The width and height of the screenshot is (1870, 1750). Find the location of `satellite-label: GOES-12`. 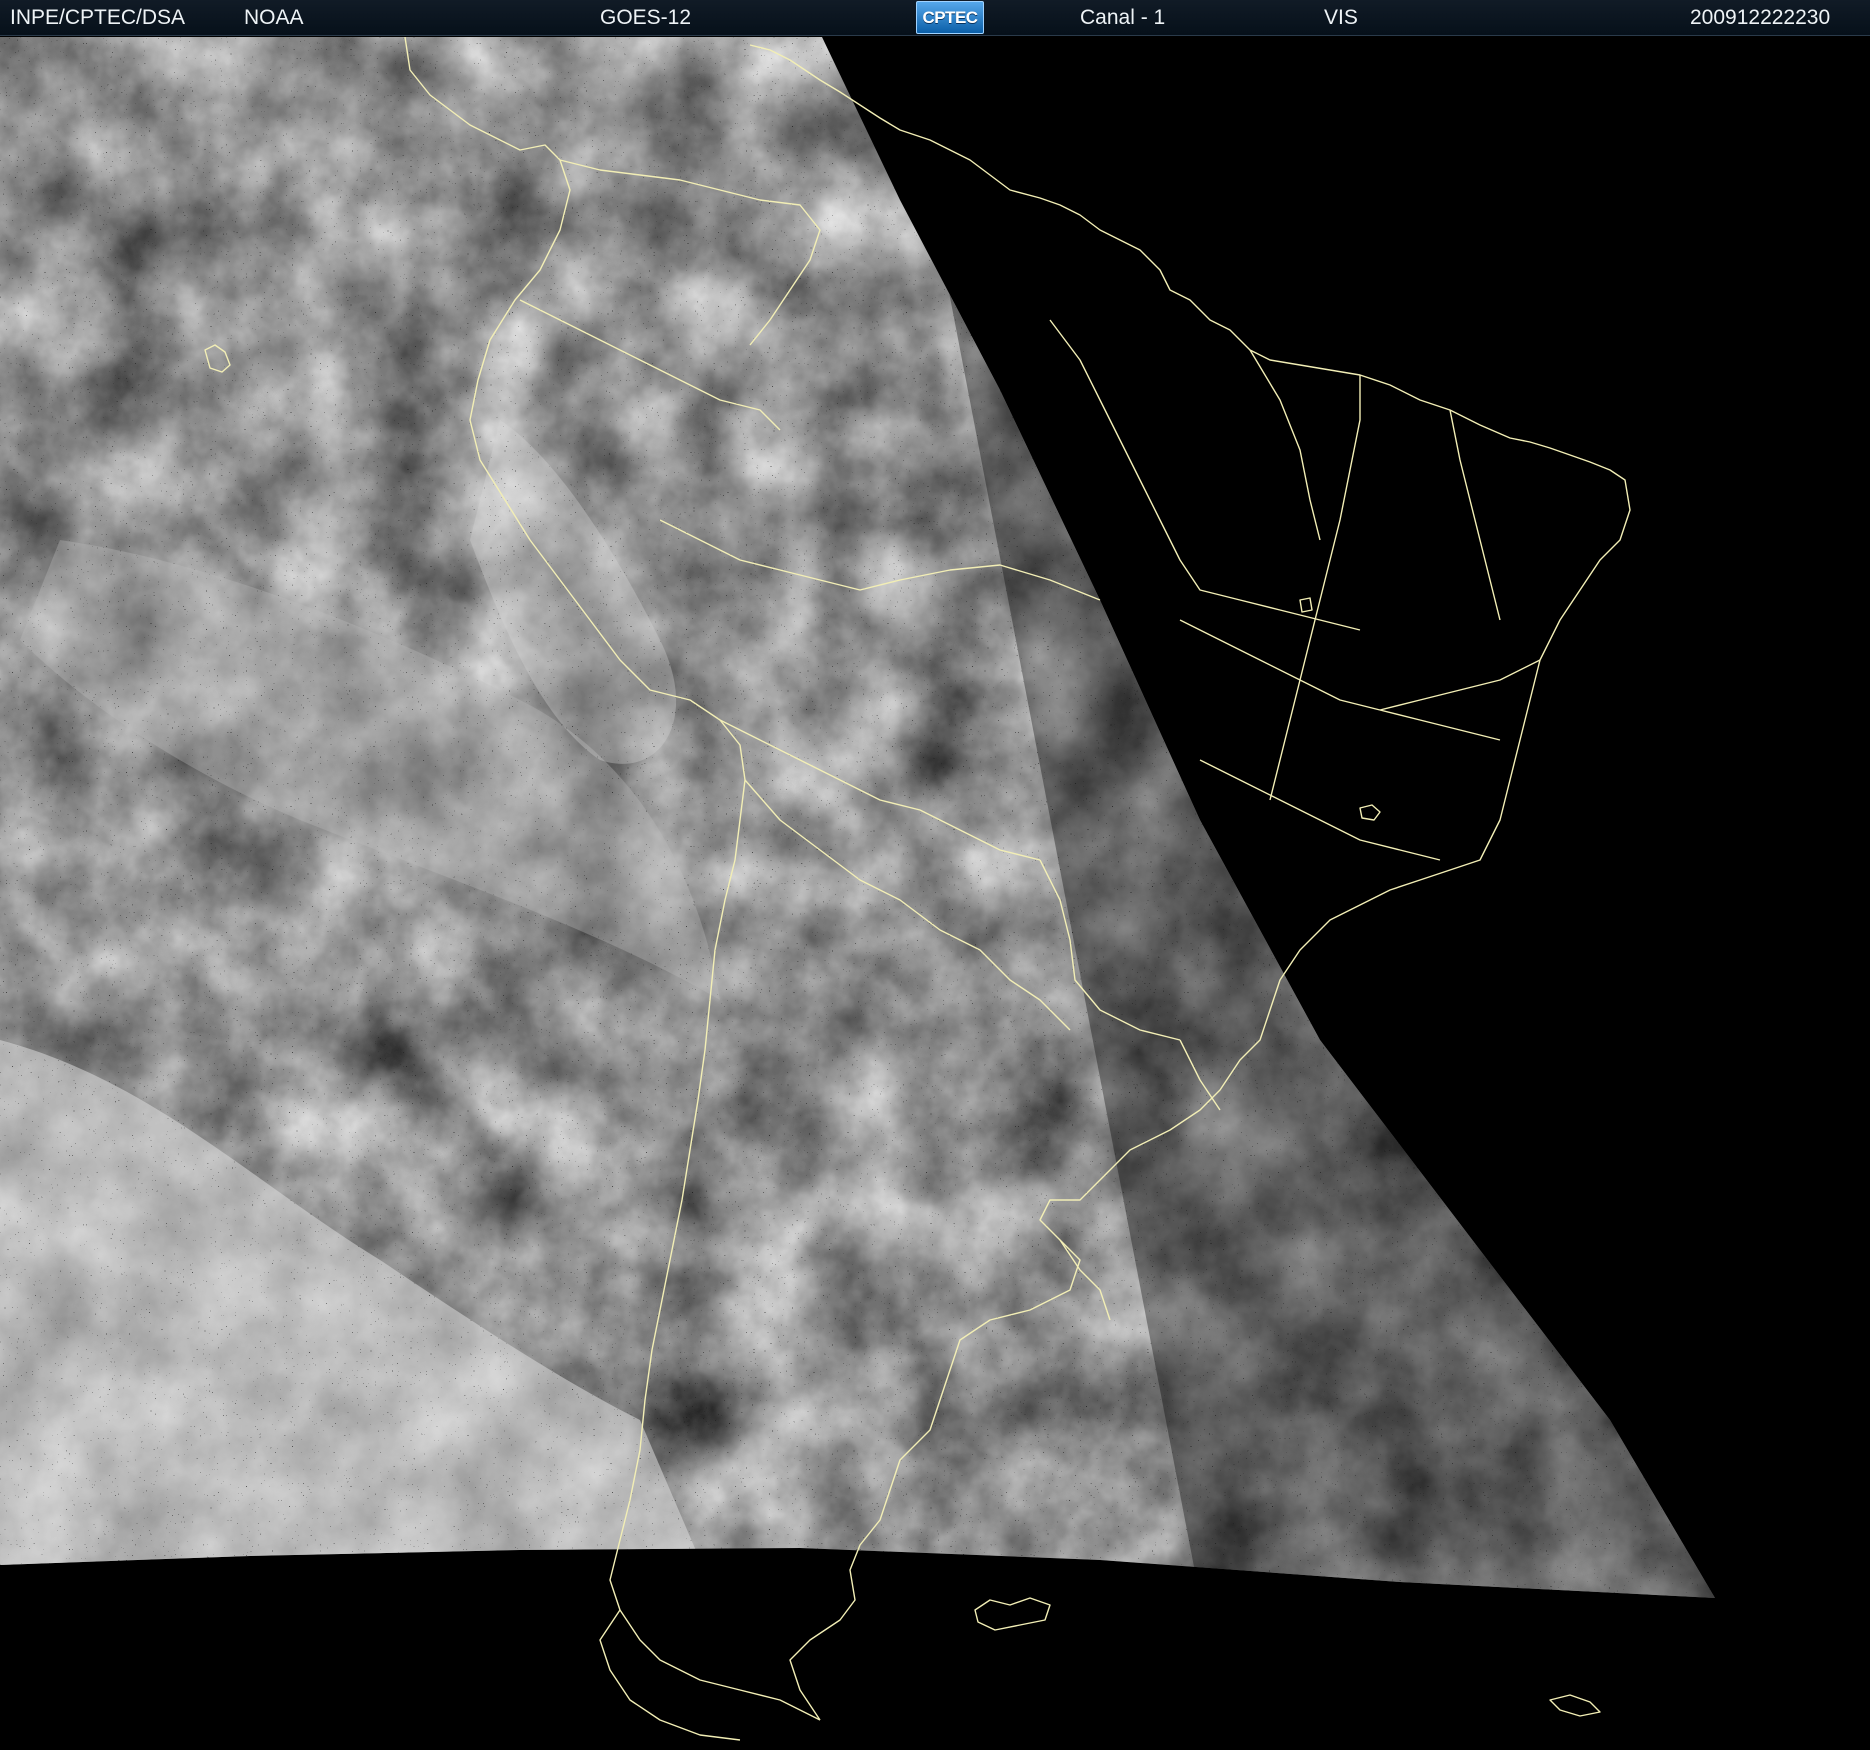

satellite-label: GOES-12 is located at coordinates (646, 17).